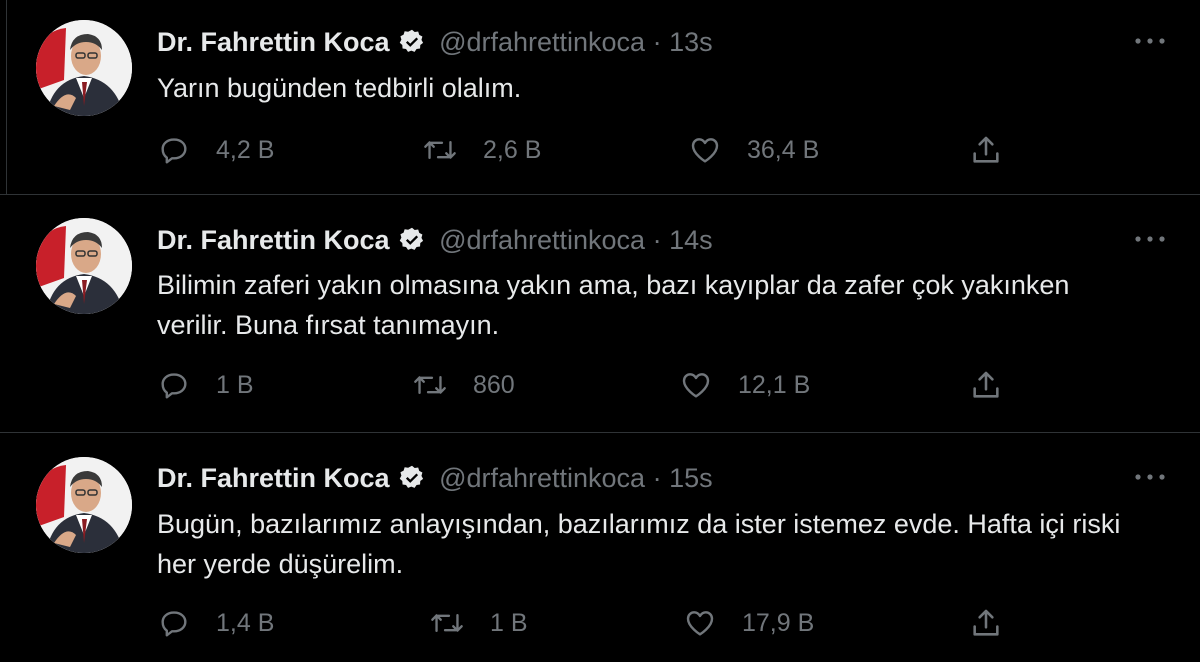 Image resolution: width=1200 pixels, height=662 pixels. I want to click on like-count: 36,4 B, so click(783, 149).